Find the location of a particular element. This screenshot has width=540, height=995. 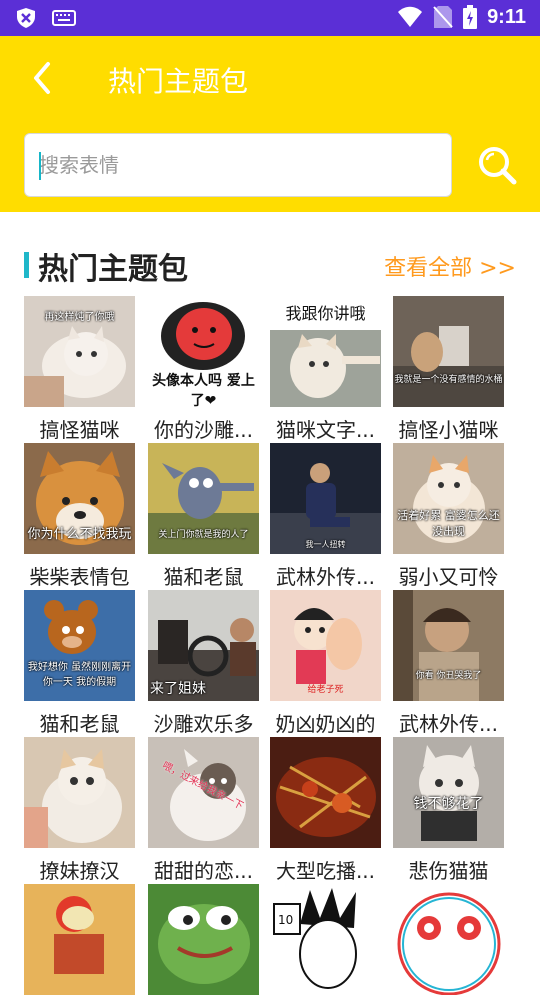

item-label: 搞怪猫咪 is located at coordinates (79, 430).